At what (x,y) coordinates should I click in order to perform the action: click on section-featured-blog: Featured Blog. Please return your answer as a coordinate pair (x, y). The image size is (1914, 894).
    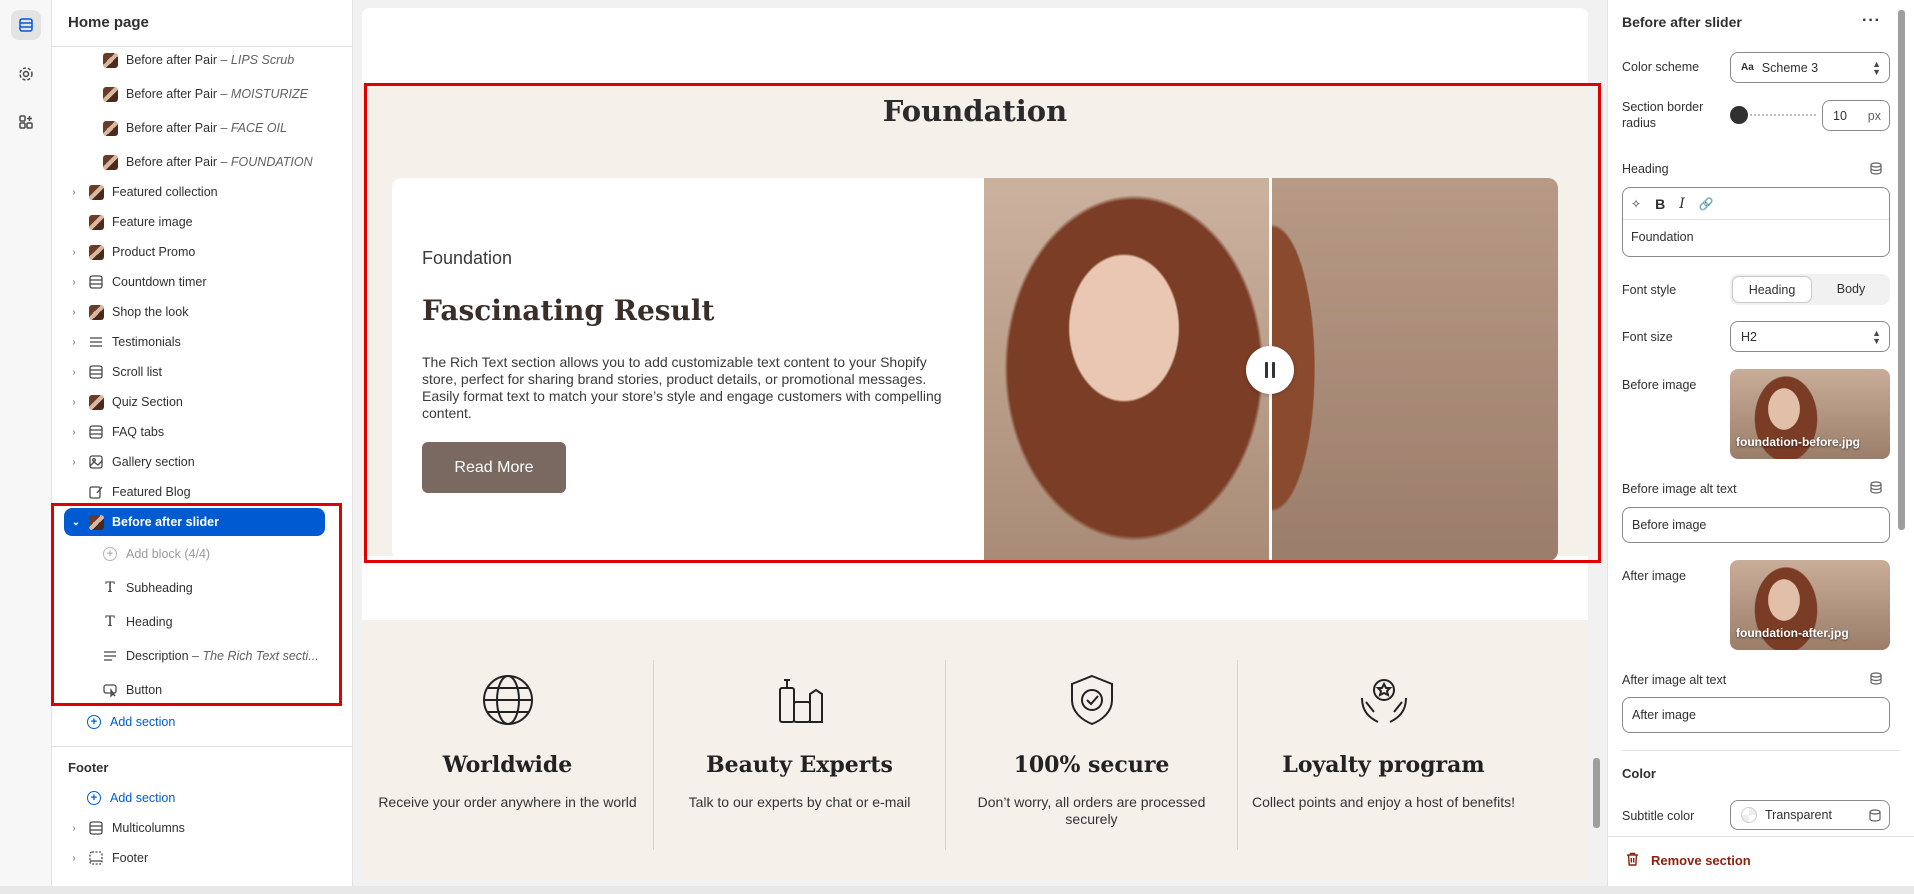
    Looking at the image, I should click on (203, 492).